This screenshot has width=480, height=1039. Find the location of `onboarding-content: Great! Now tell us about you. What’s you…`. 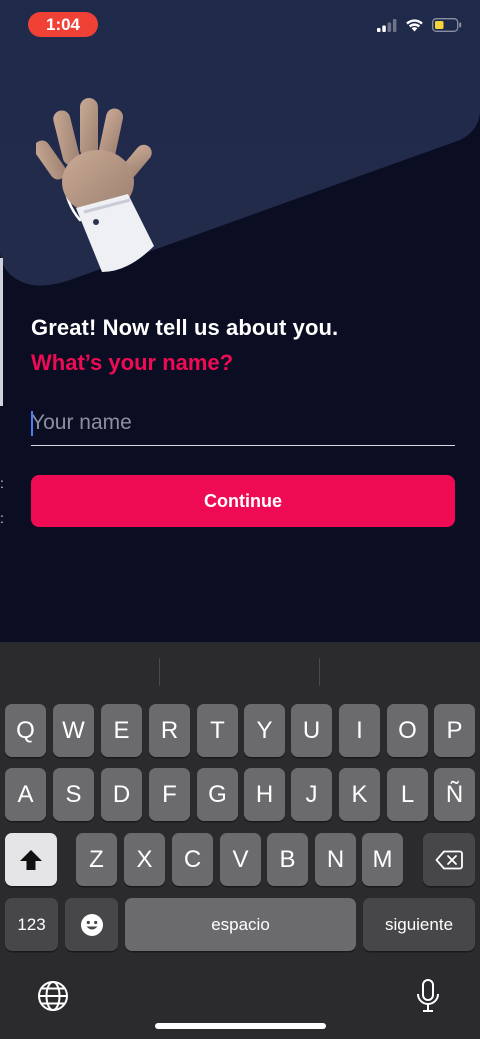

onboarding-content: Great! Now tell us about you. What’s you… is located at coordinates (243, 346).